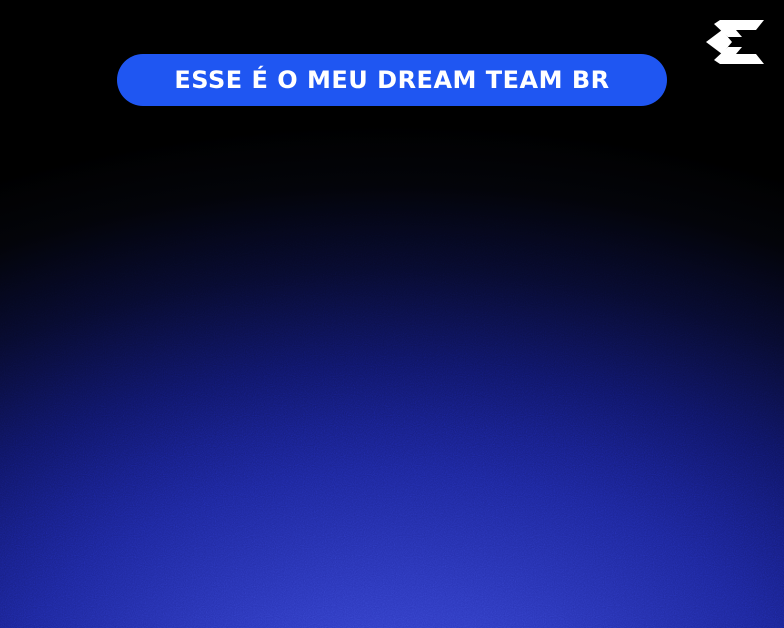 This screenshot has width=784, height=628. I want to click on page-title: ESSE É O MEU DREAM TEAM BR, so click(392, 80).